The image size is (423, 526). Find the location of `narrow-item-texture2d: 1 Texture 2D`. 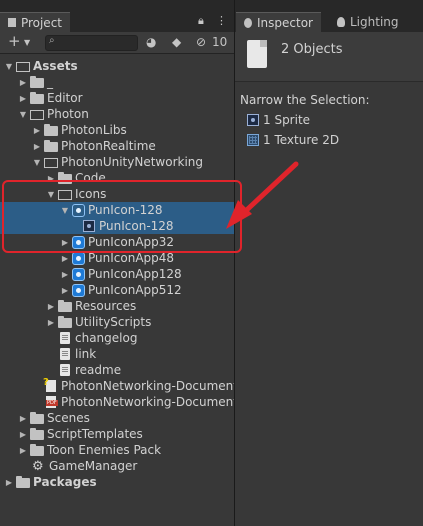

narrow-item-texture2d: 1 Texture 2D is located at coordinates (293, 140).